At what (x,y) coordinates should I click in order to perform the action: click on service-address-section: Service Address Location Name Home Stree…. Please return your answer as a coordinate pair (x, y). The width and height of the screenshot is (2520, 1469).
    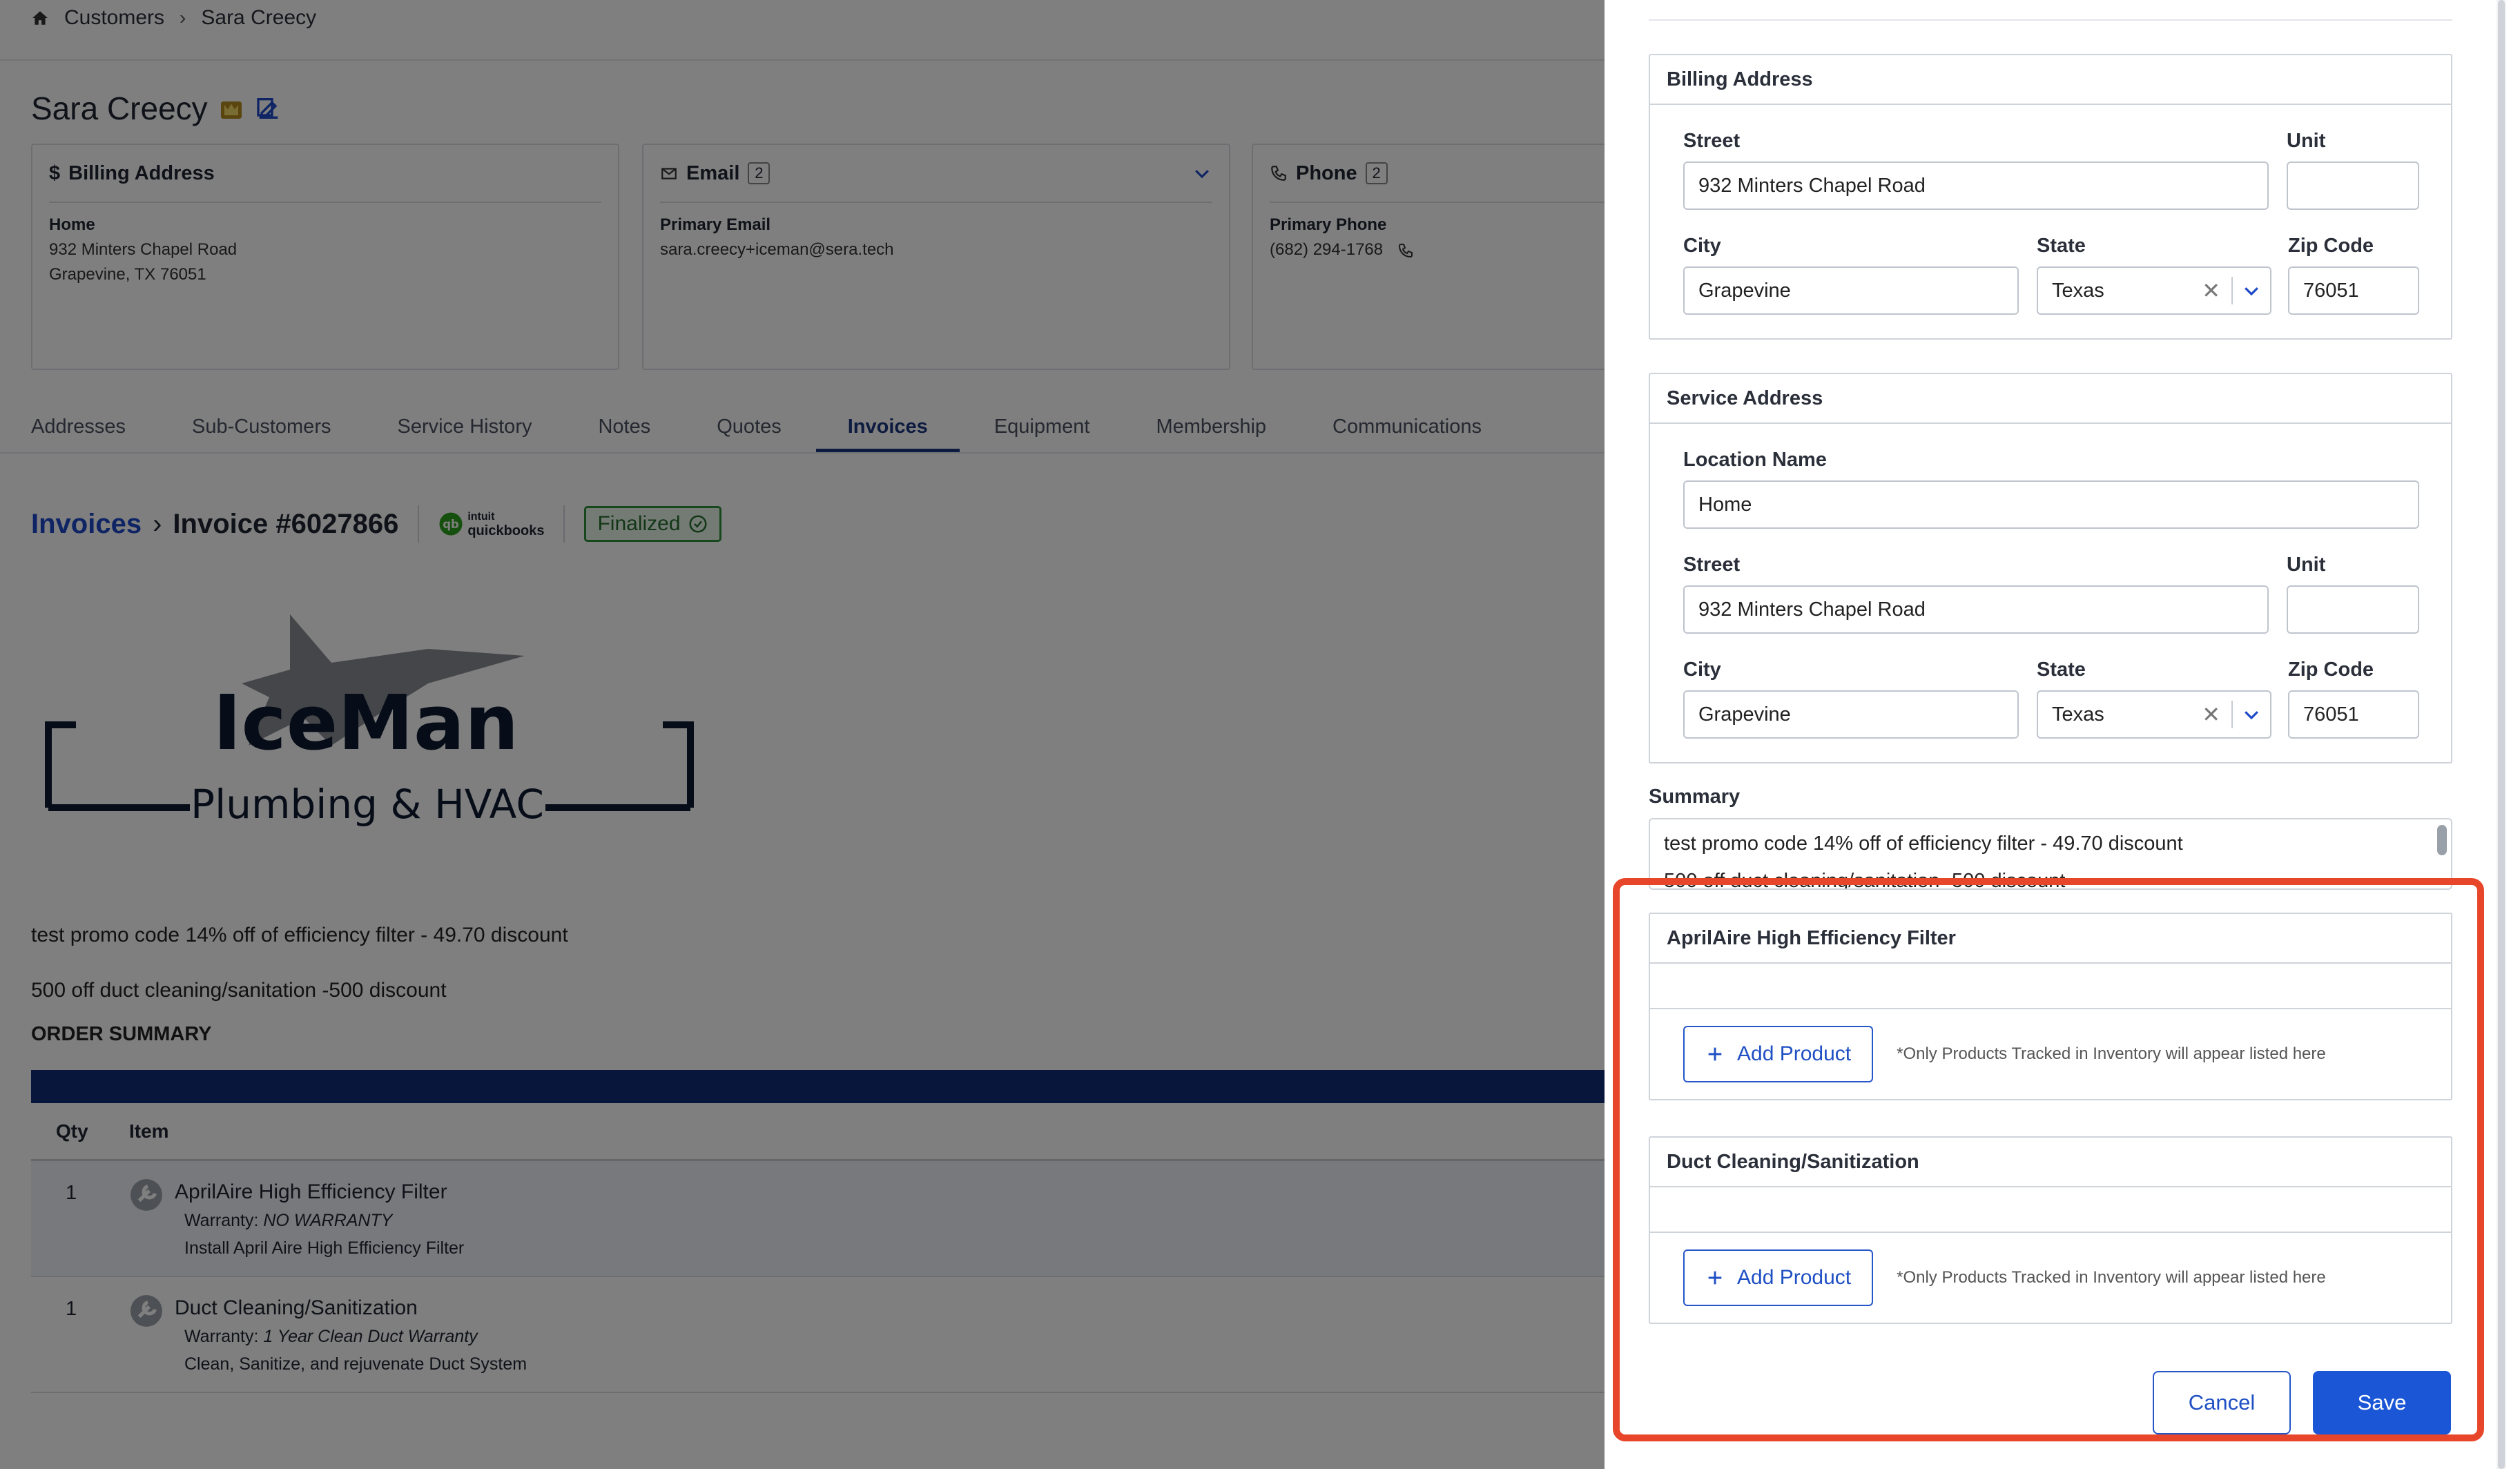
    Looking at the image, I should click on (2050, 568).